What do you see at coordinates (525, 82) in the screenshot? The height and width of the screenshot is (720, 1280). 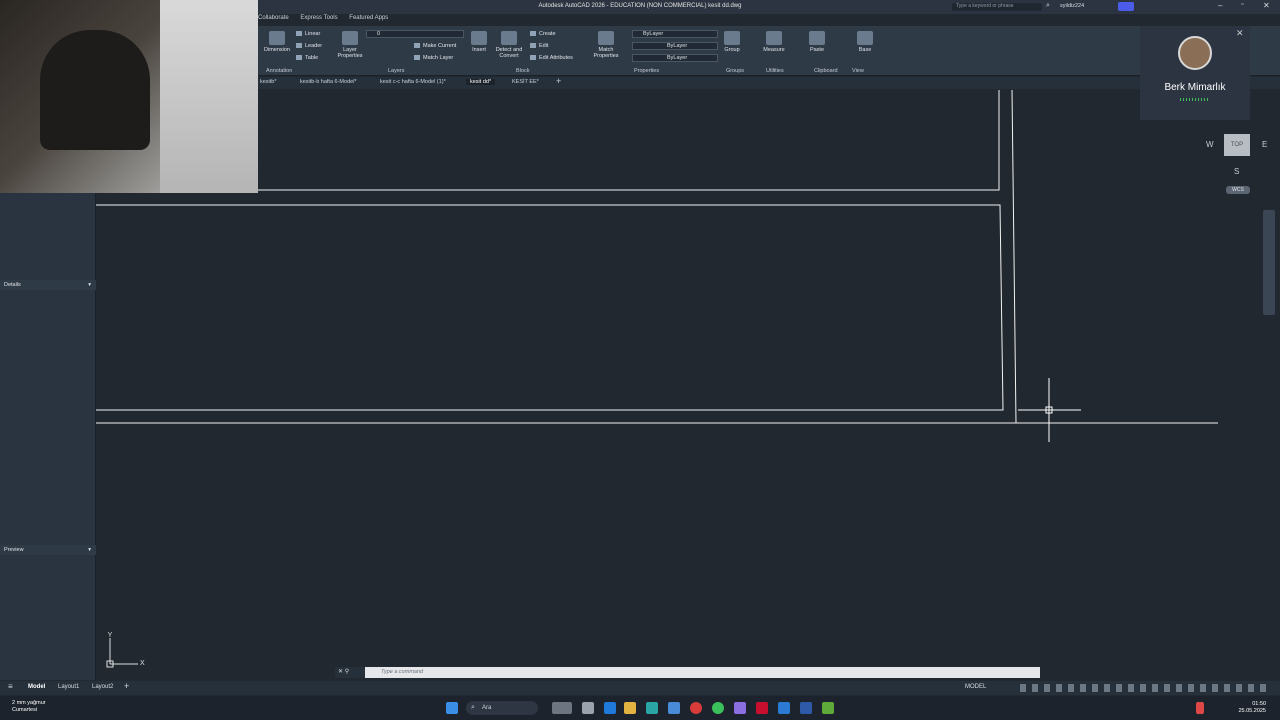 I see `file-tab: KESİT EE*` at bounding box center [525, 82].